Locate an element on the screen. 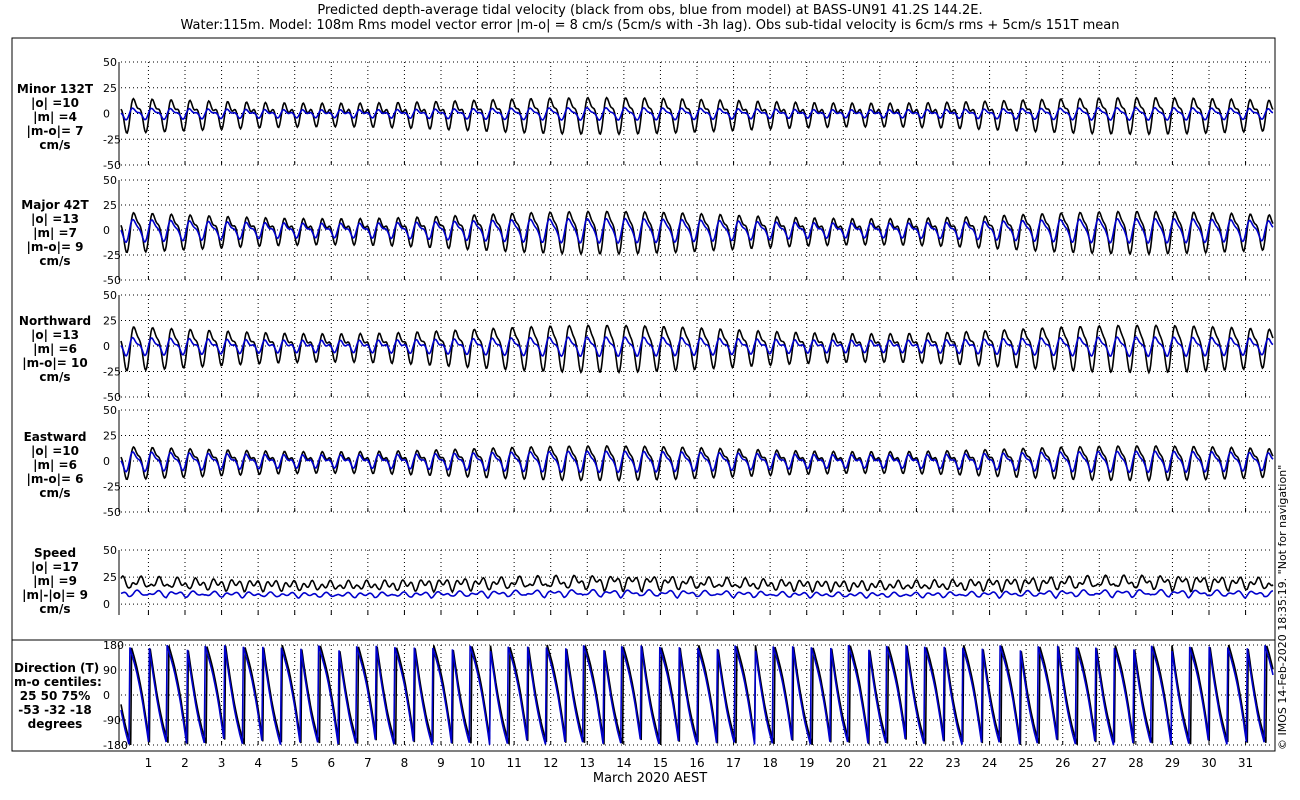 The image size is (1300, 800). y-tick-label: 180 is located at coordinates (113, 645).